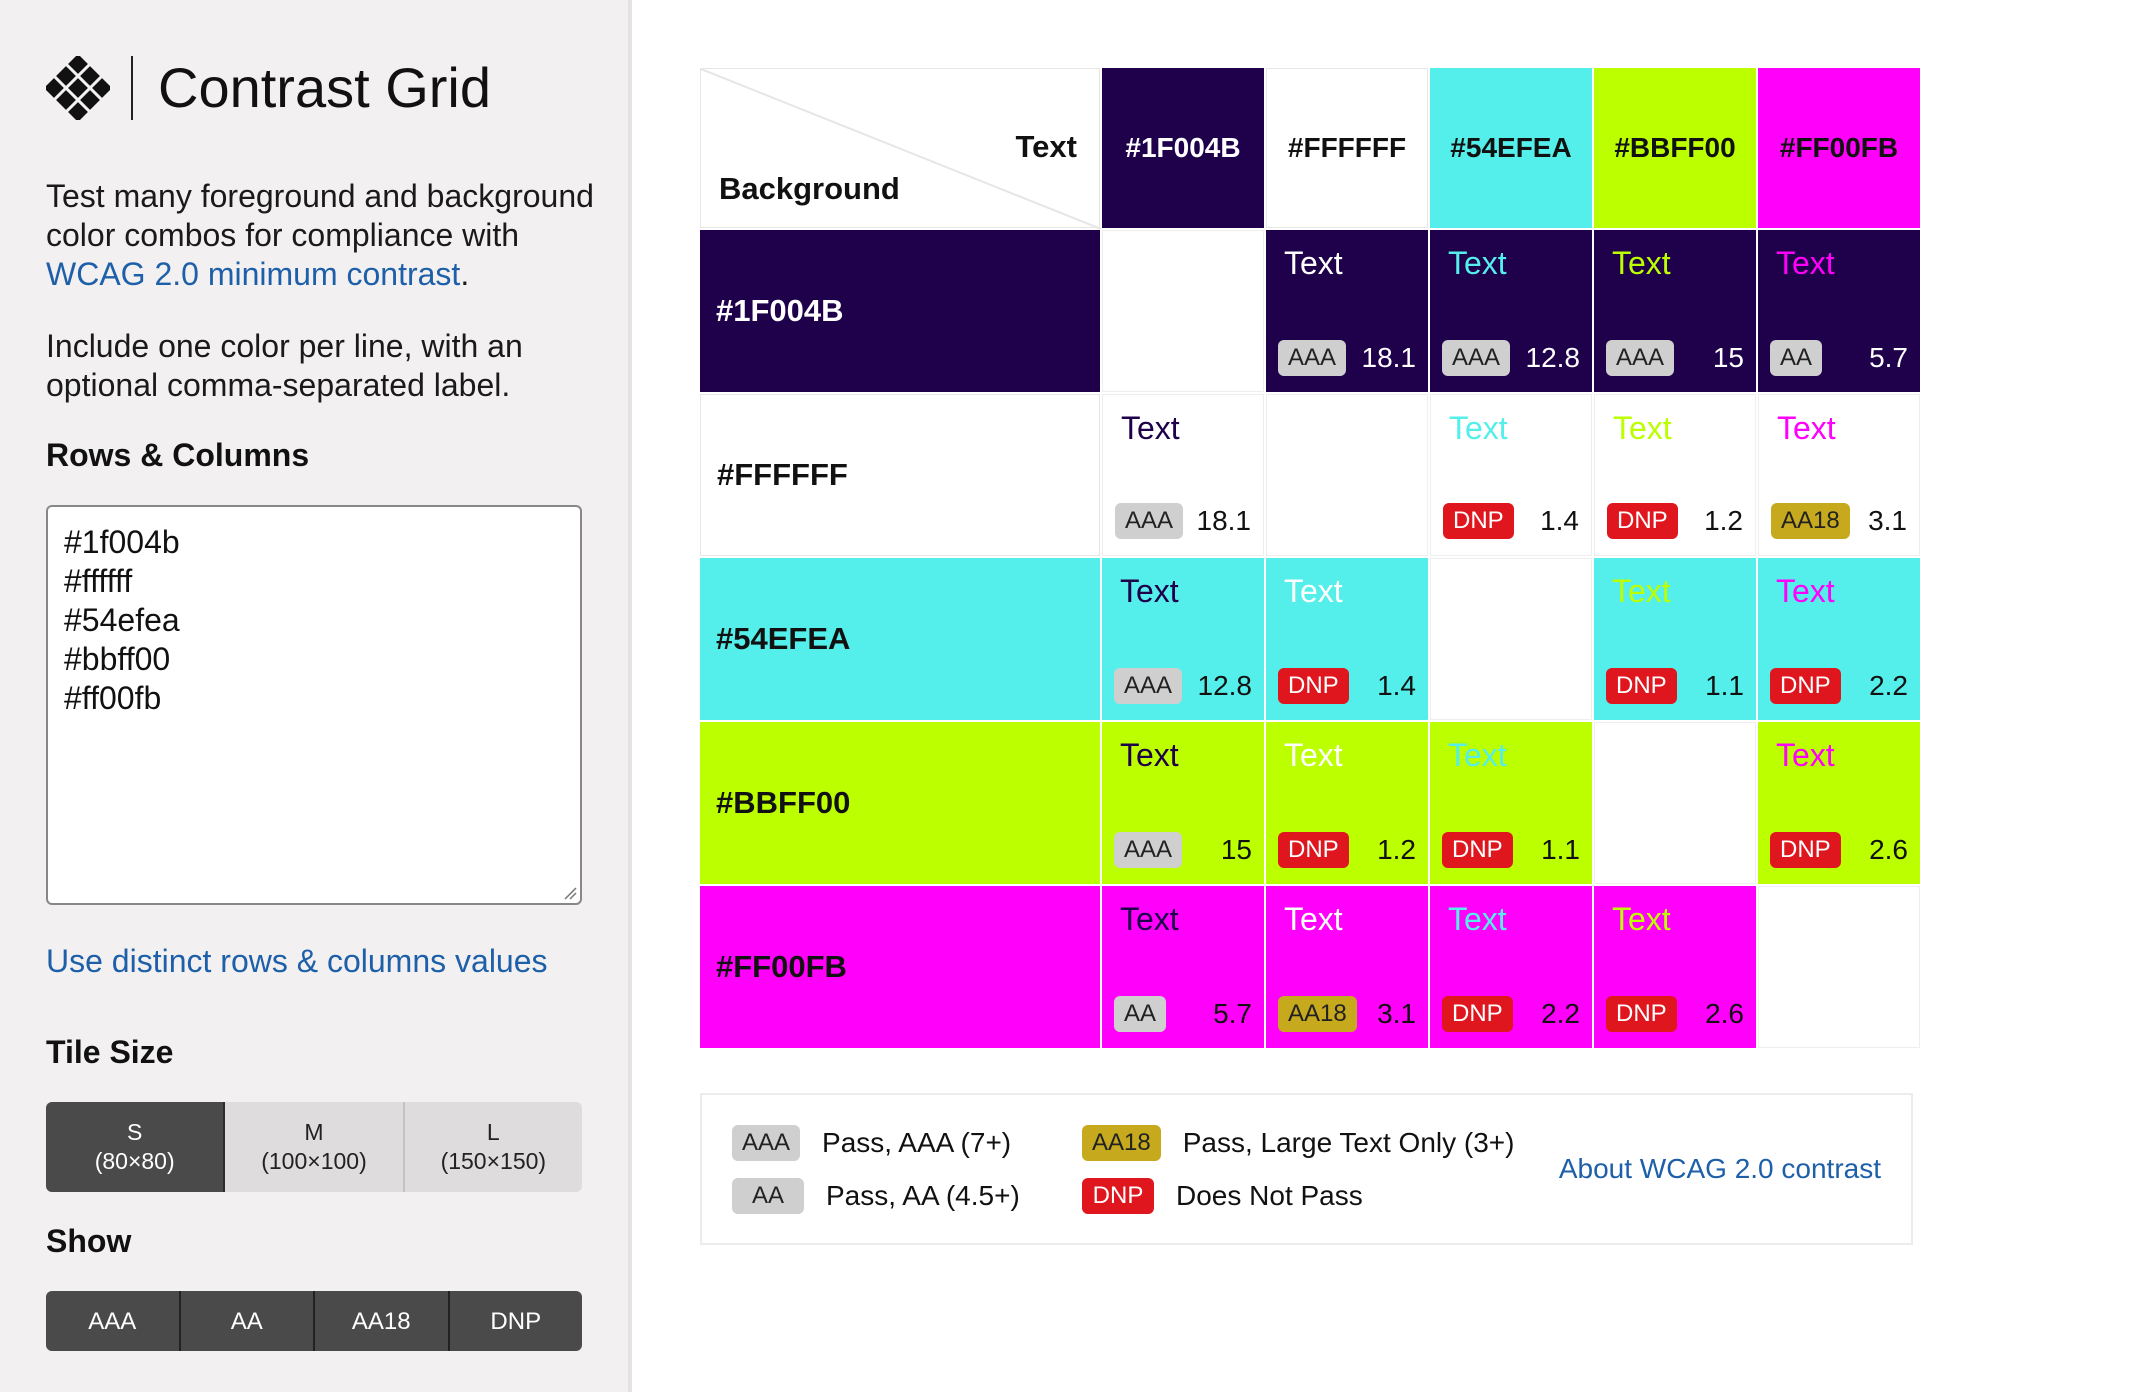 This screenshot has width=2138, height=1392. I want to click on tile-result: DNP 1.1, so click(1675, 686).